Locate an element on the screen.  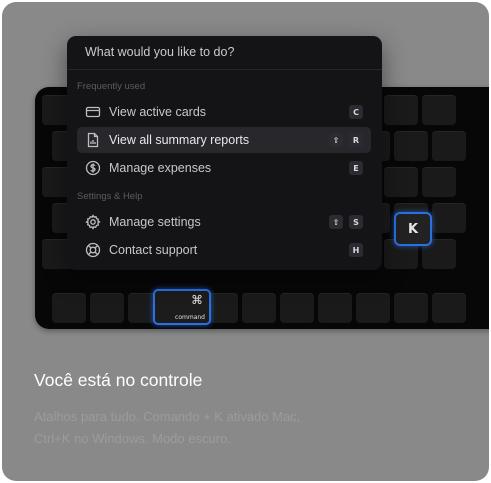
menu-item-label: Manage settings is located at coordinates (155, 222).